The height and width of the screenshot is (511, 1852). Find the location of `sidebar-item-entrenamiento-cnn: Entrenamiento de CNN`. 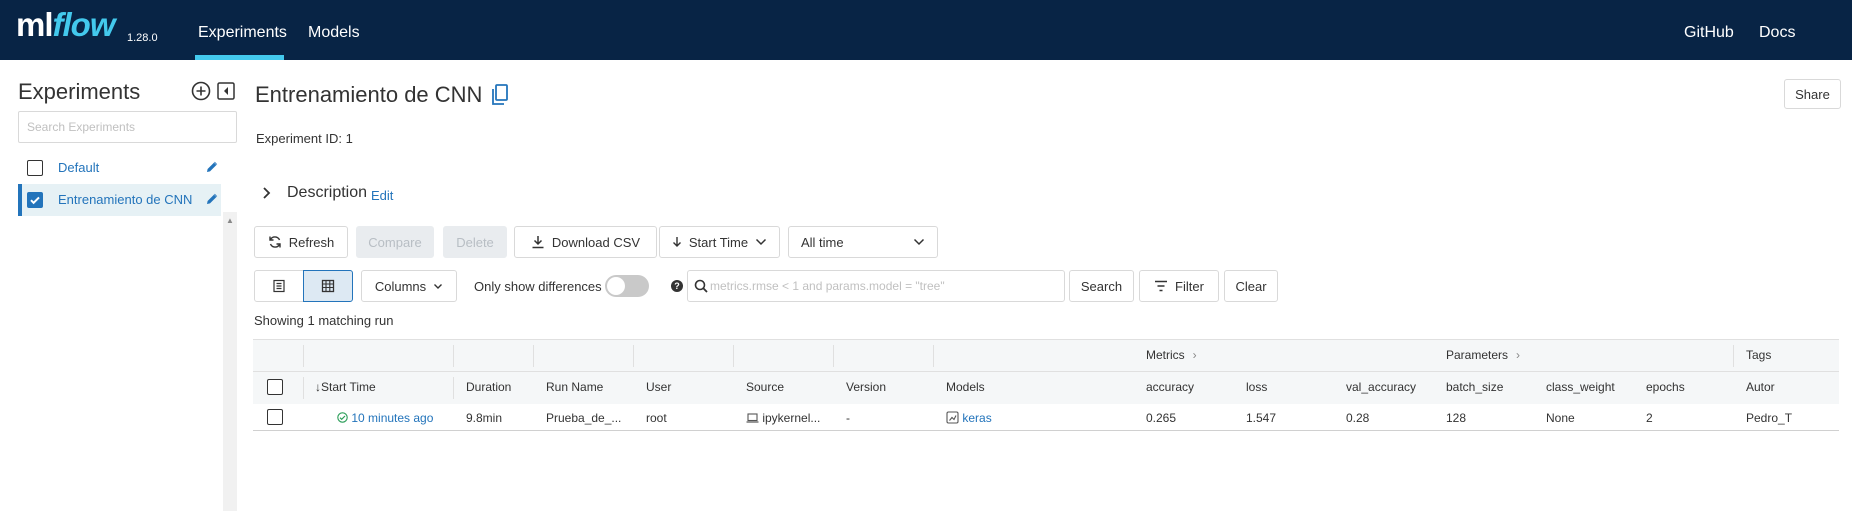

sidebar-item-entrenamiento-cnn: Entrenamiento de CNN is located at coordinates (119, 200).